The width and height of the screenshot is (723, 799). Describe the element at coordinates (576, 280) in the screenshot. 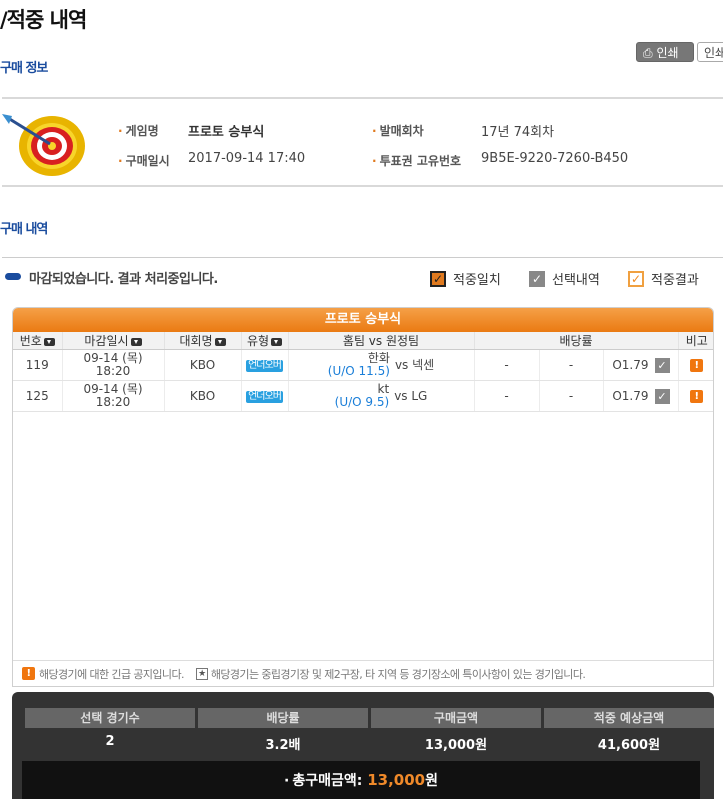

I see `legend-selected-label: 선택내역` at that location.